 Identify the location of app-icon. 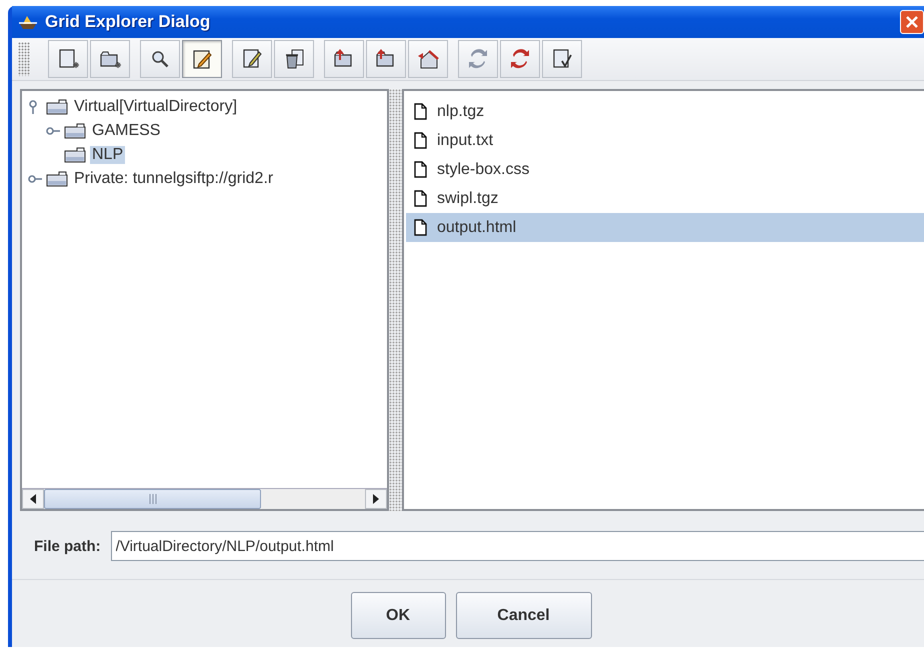
(28, 22).